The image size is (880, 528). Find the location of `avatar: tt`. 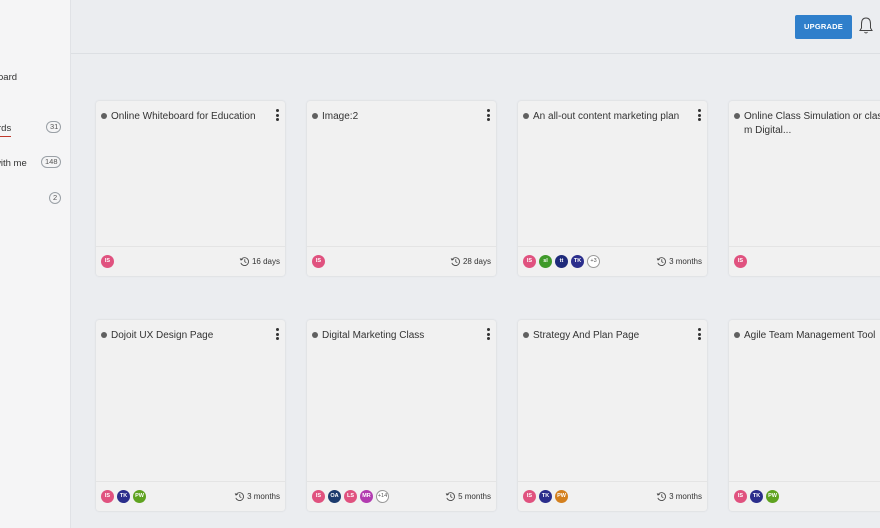

avatar: tt is located at coordinates (561, 261).